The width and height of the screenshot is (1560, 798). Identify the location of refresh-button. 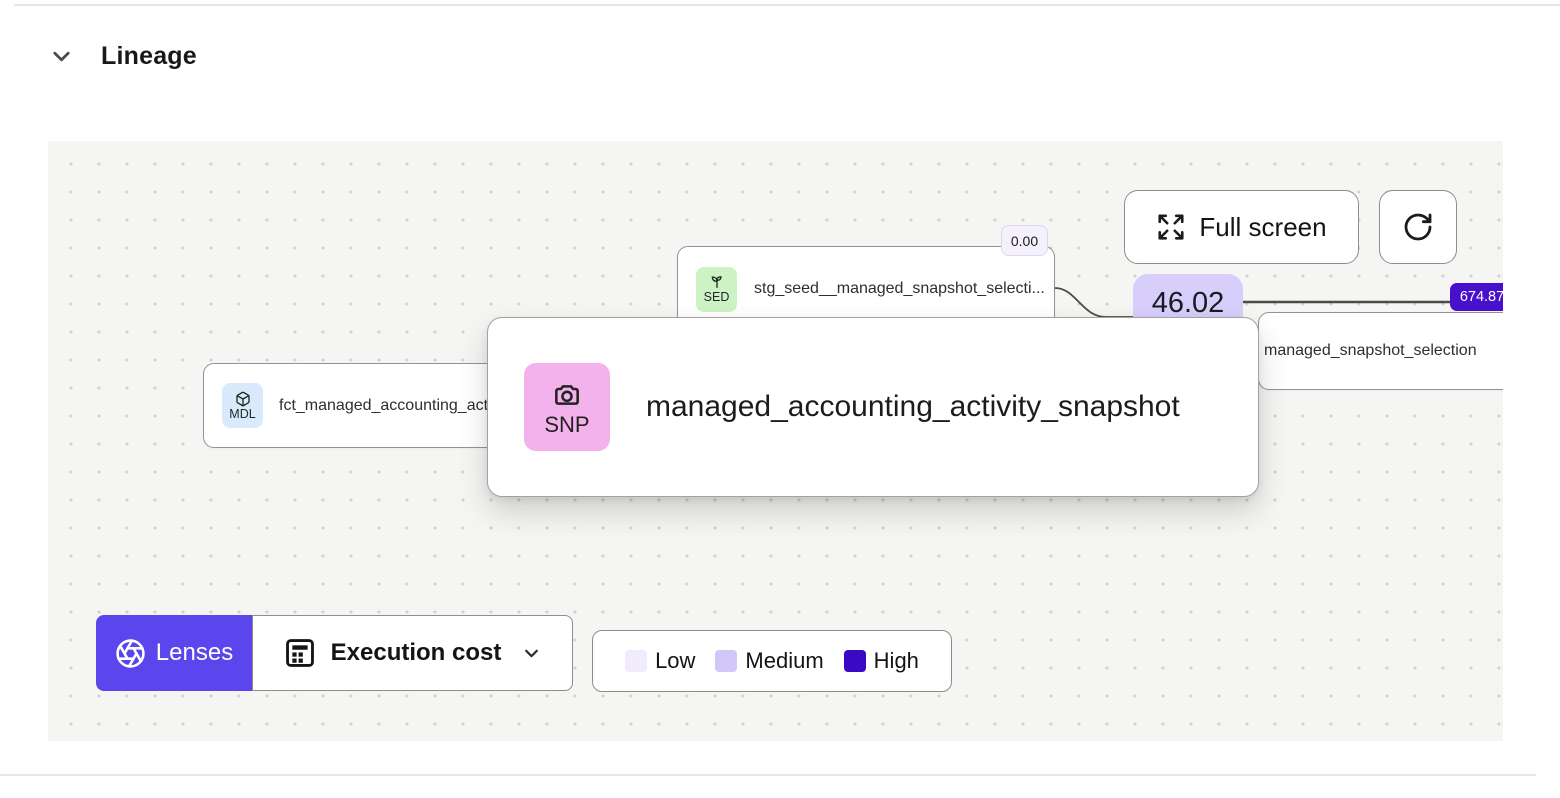
(1418, 227).